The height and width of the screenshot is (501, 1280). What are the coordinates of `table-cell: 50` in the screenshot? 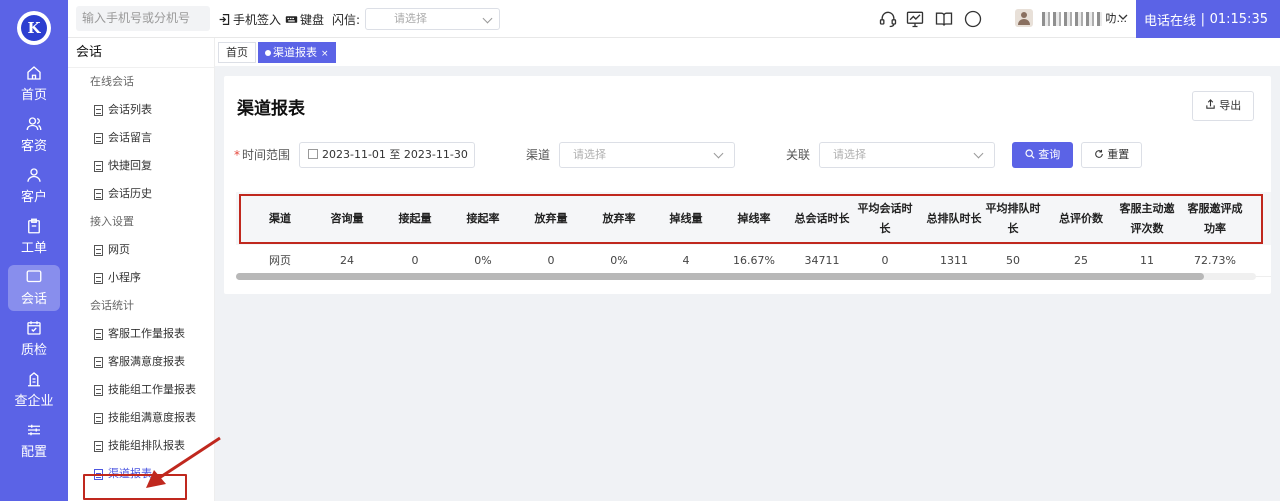 It's located at (1013, 260).